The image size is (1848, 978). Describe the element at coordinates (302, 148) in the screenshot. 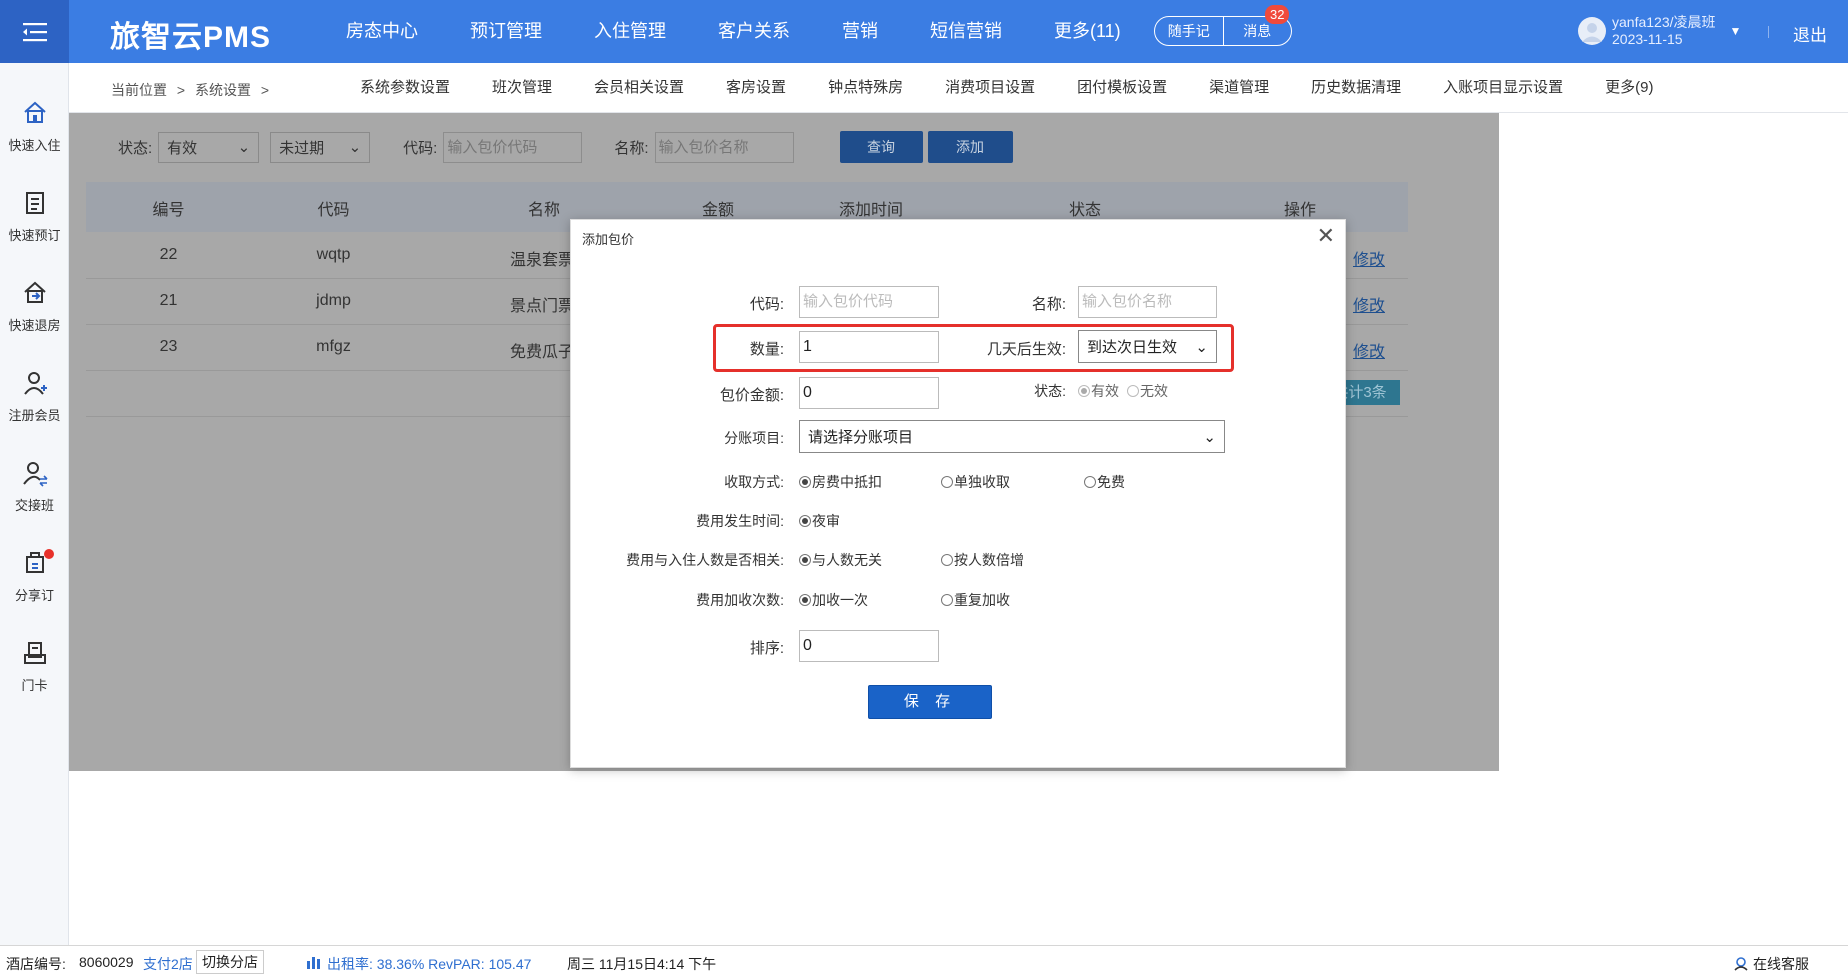

I see `expire-filter-value: 未过期` at that location.